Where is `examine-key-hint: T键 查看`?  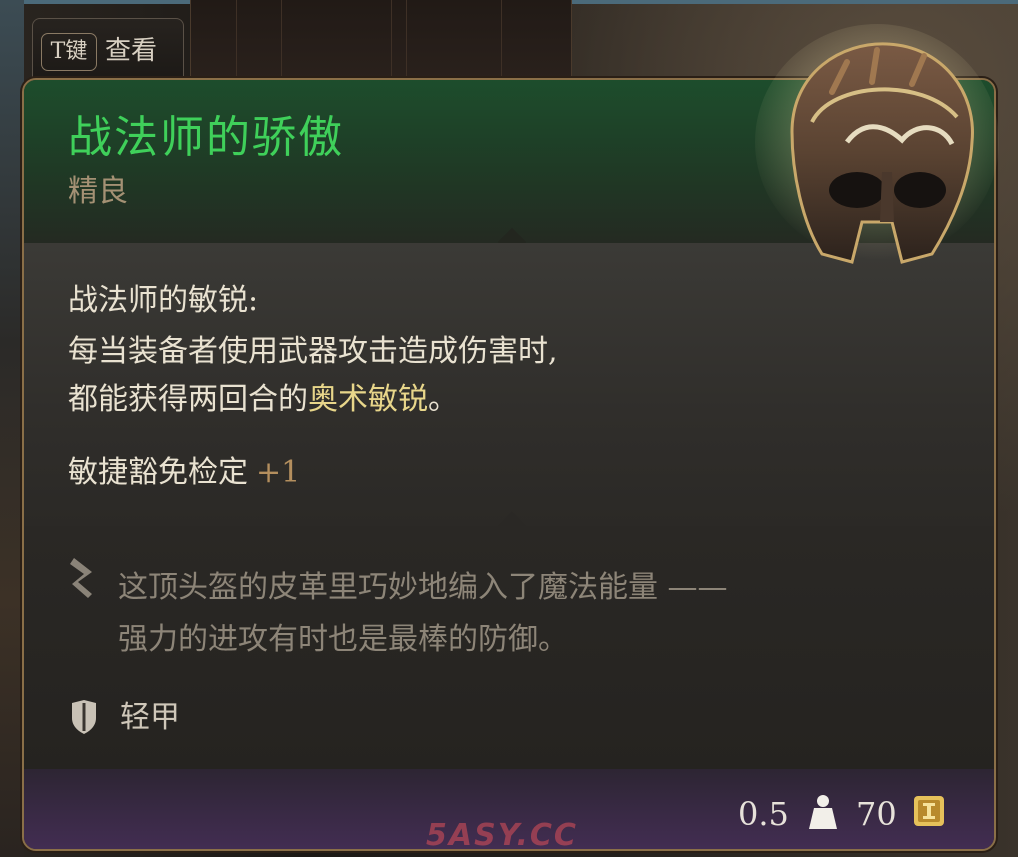 examine-key-hint: T键 查看 is located at coordinates (108, 49).